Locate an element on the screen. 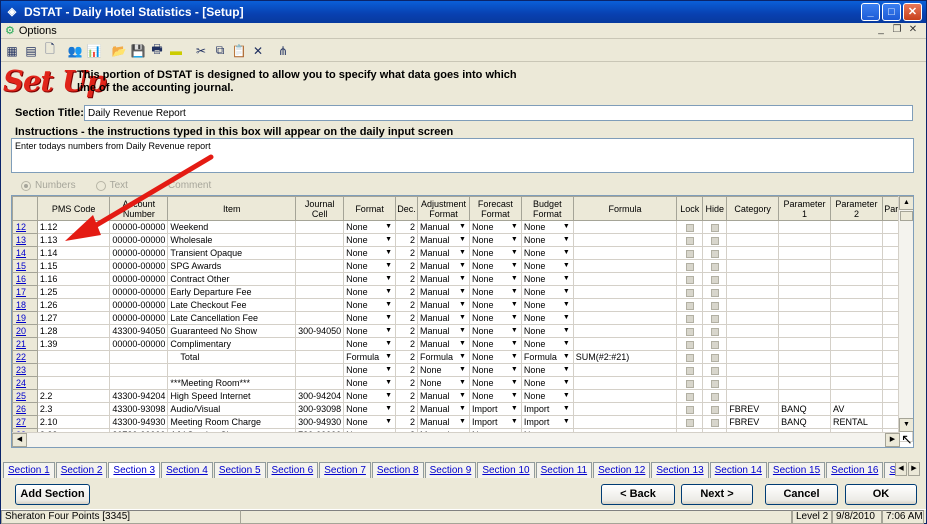 This screenshot has height=524, width=927. grid-horizontal-scrollbar: ◀ ▶ is located at coordinates (456, 439).